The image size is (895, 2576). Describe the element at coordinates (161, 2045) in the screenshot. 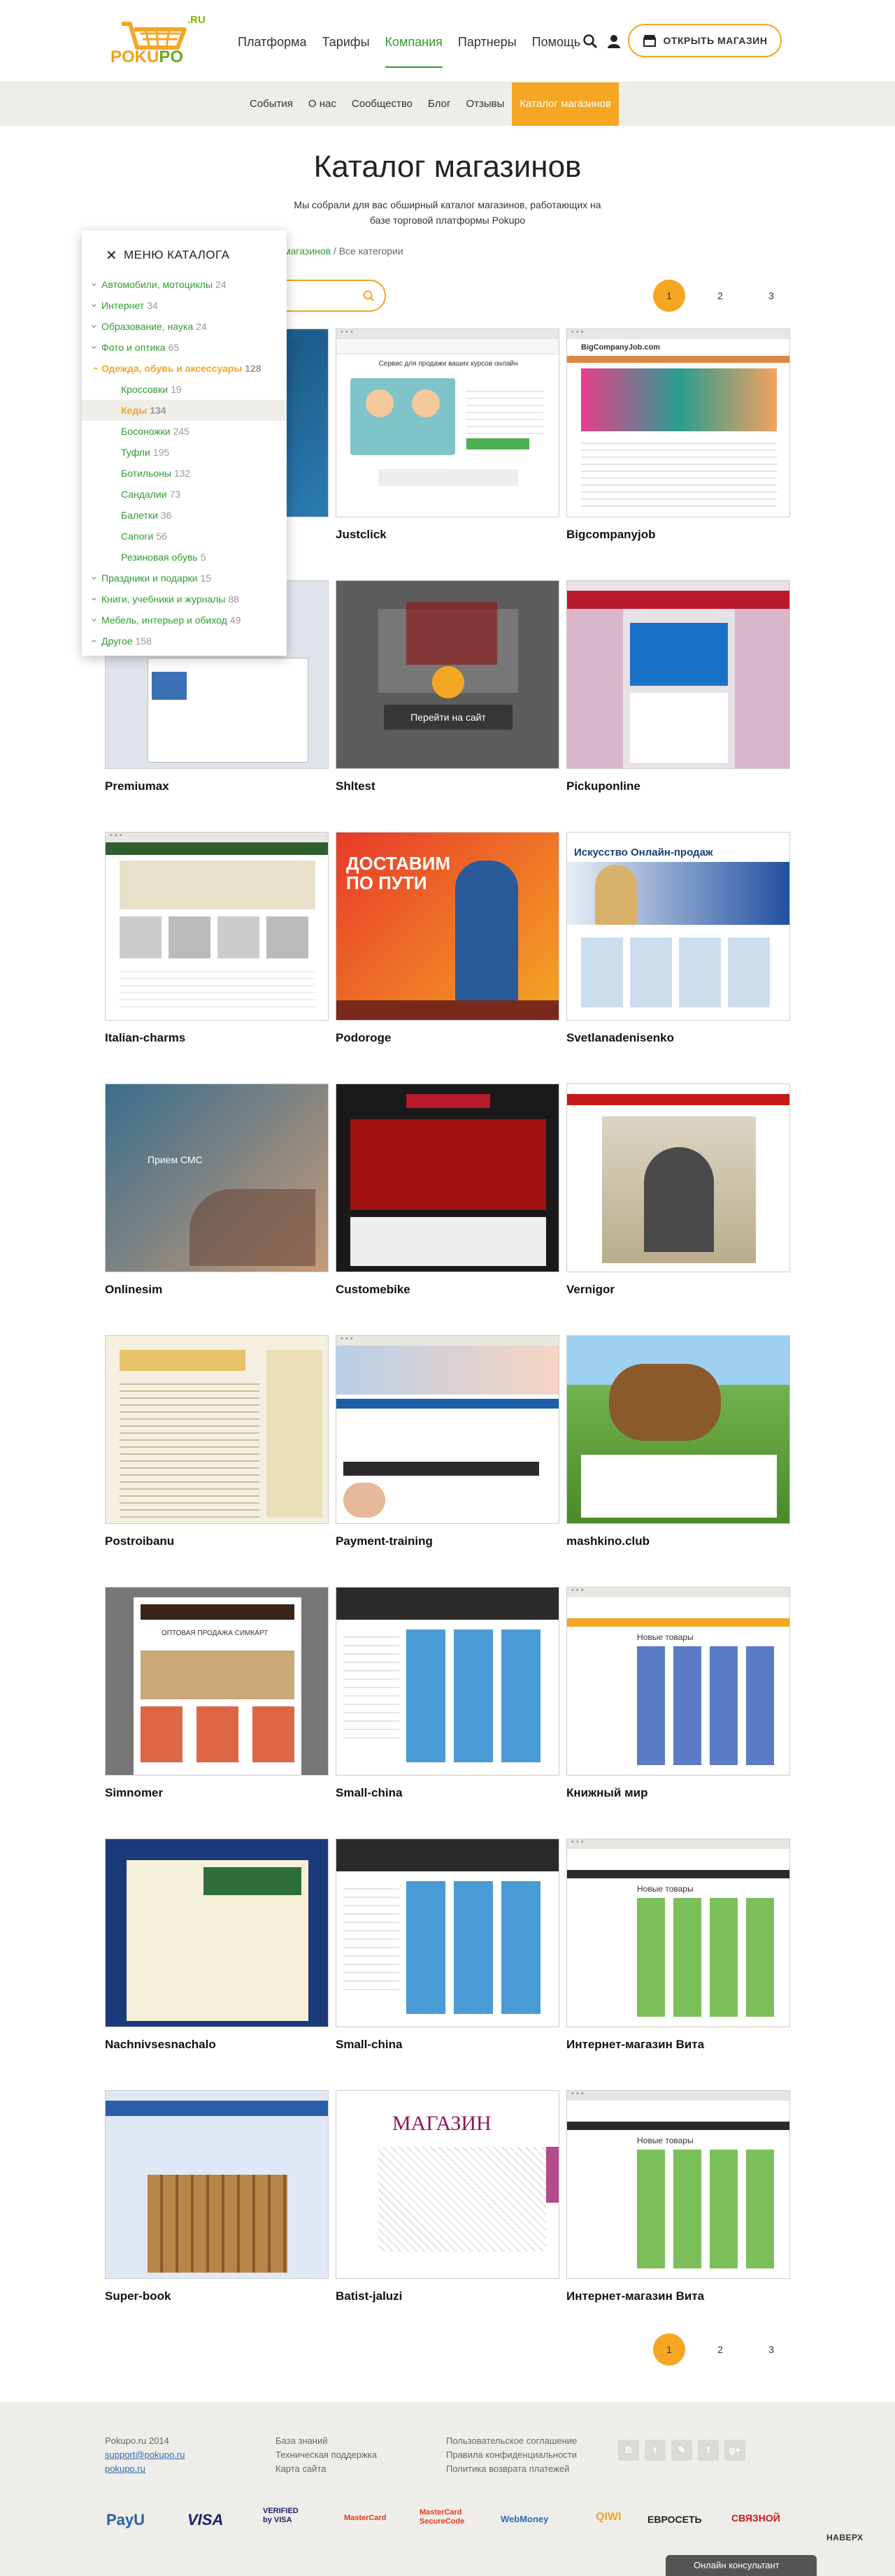

I see `shop-name: Nachnivsesnachalo` at that location.